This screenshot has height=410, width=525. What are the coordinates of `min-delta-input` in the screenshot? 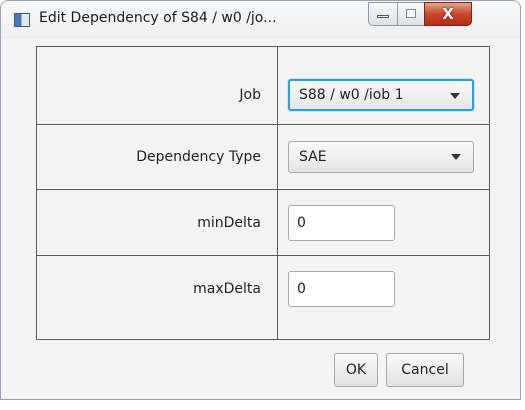 It's located at (341, 222).